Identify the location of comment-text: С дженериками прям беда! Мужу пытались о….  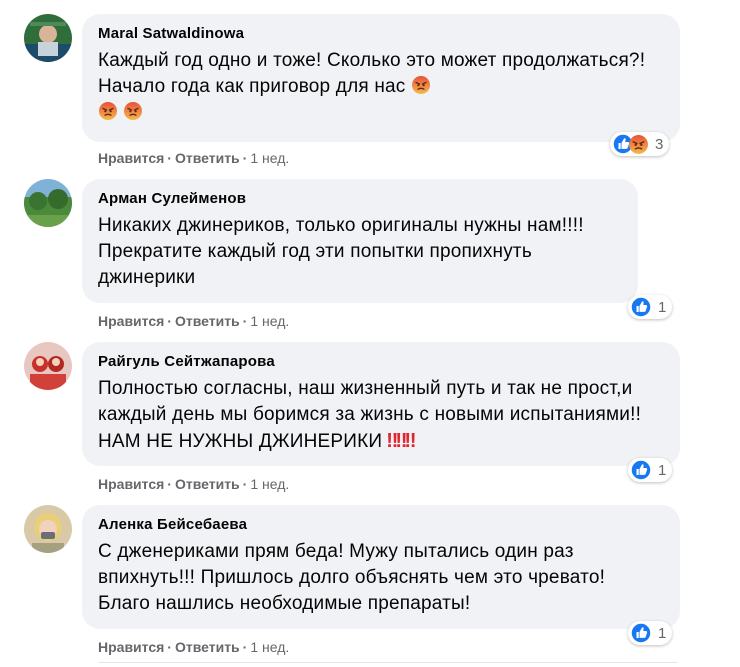
(352, 577).